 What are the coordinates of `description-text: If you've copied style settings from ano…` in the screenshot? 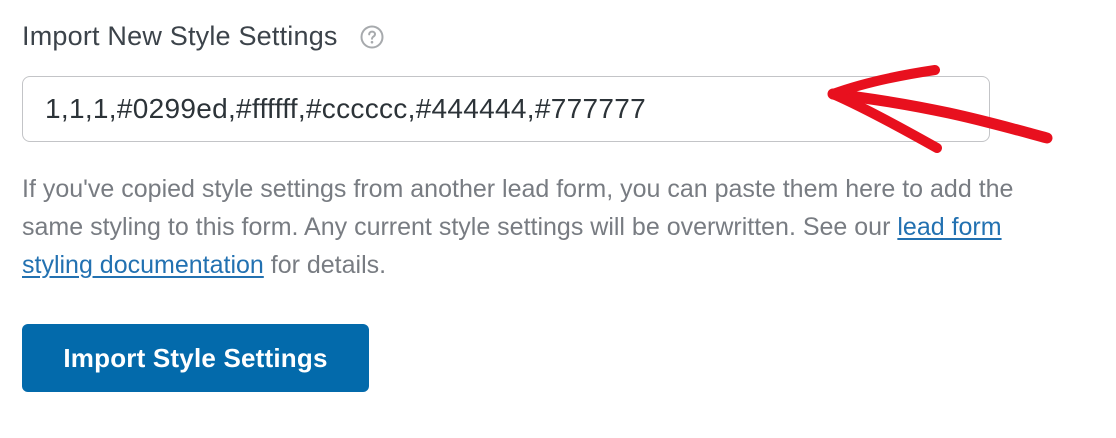 It's located at (518, 208).